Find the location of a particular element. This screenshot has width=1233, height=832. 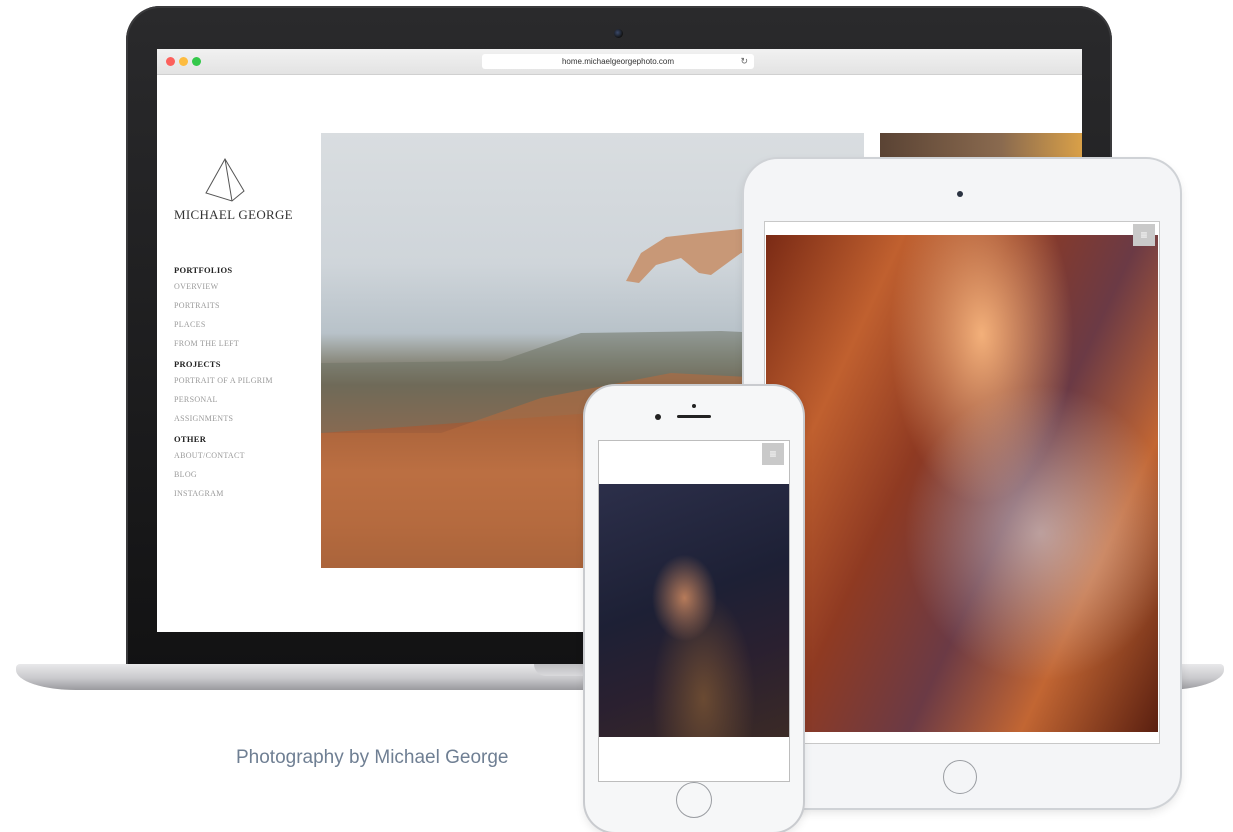

nav-heading-other: OTHER is located at coordinates (190, 439).